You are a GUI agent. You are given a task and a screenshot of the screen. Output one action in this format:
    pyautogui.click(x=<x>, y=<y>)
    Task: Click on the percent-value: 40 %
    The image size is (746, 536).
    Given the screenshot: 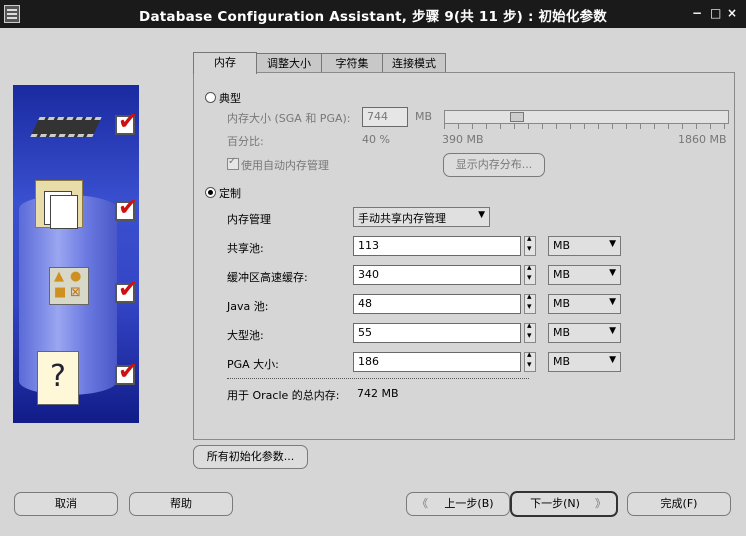 What is the action you would take?
    pyautogui.click(x=376, y=139)
    